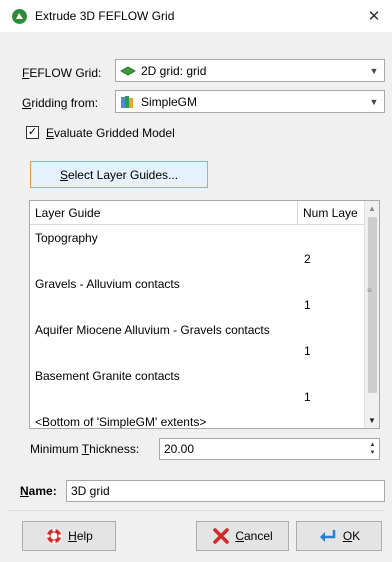  Describe the element at coordinates (198, 295) in the screenshot. I see `table-row: Gravels - Alluvium contacts 1` at that location.